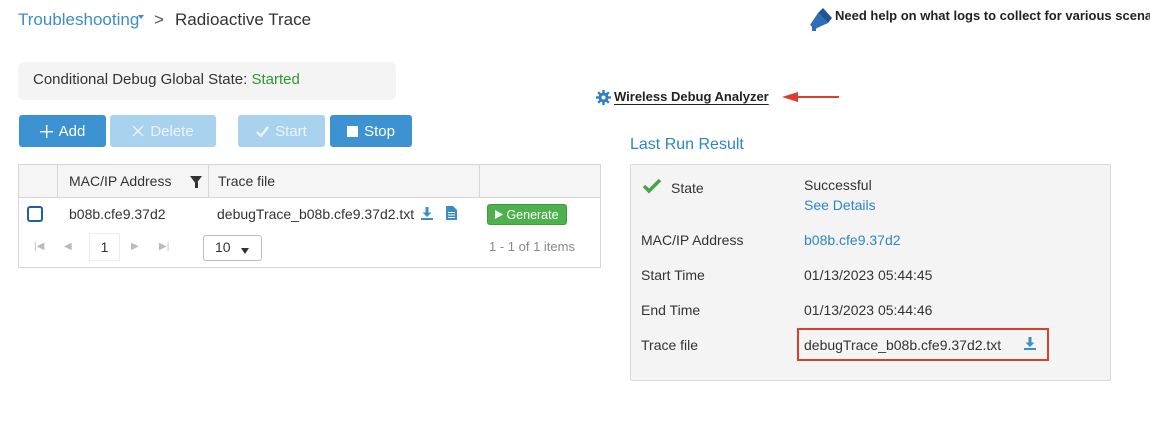 The width and height of the screenshot is (1150, 426). What do you see at coordinates (838, 185) in the screenshot?
I see `state-value: Successful` at bounding box center [838, 185].